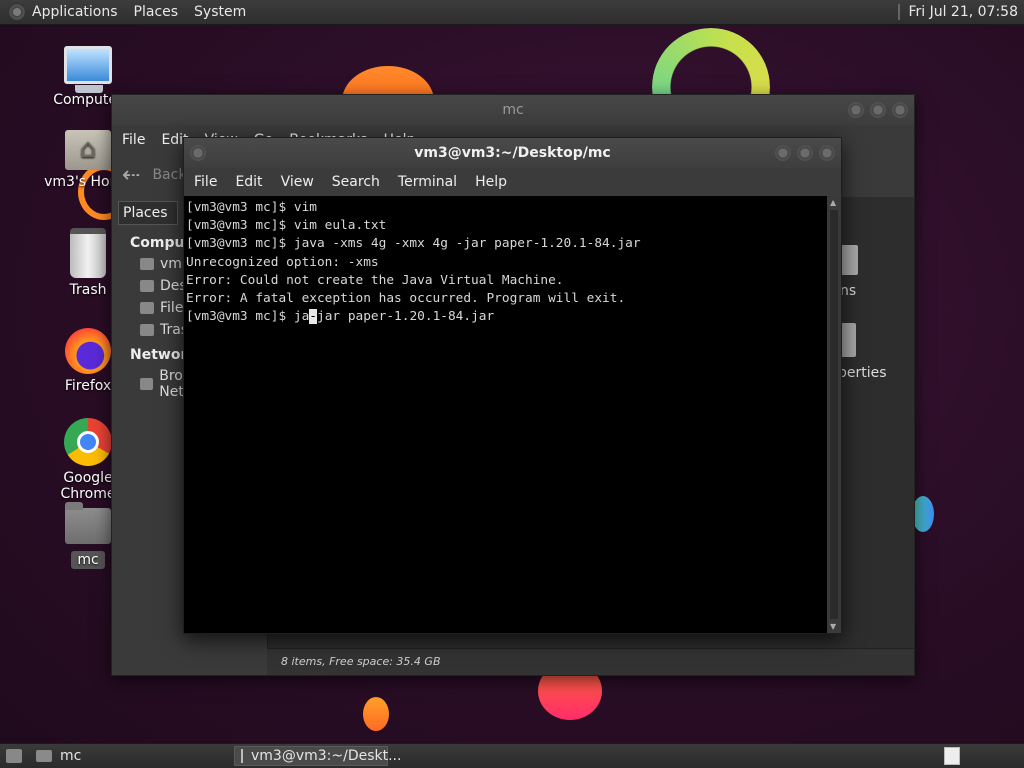 This screenshot has width=1024, height=768. What do you see at coordinates (282, 262) in the screenshot?
I see `terminal-line: Unrecognized option: -xms` at bounding box center [282, 262].